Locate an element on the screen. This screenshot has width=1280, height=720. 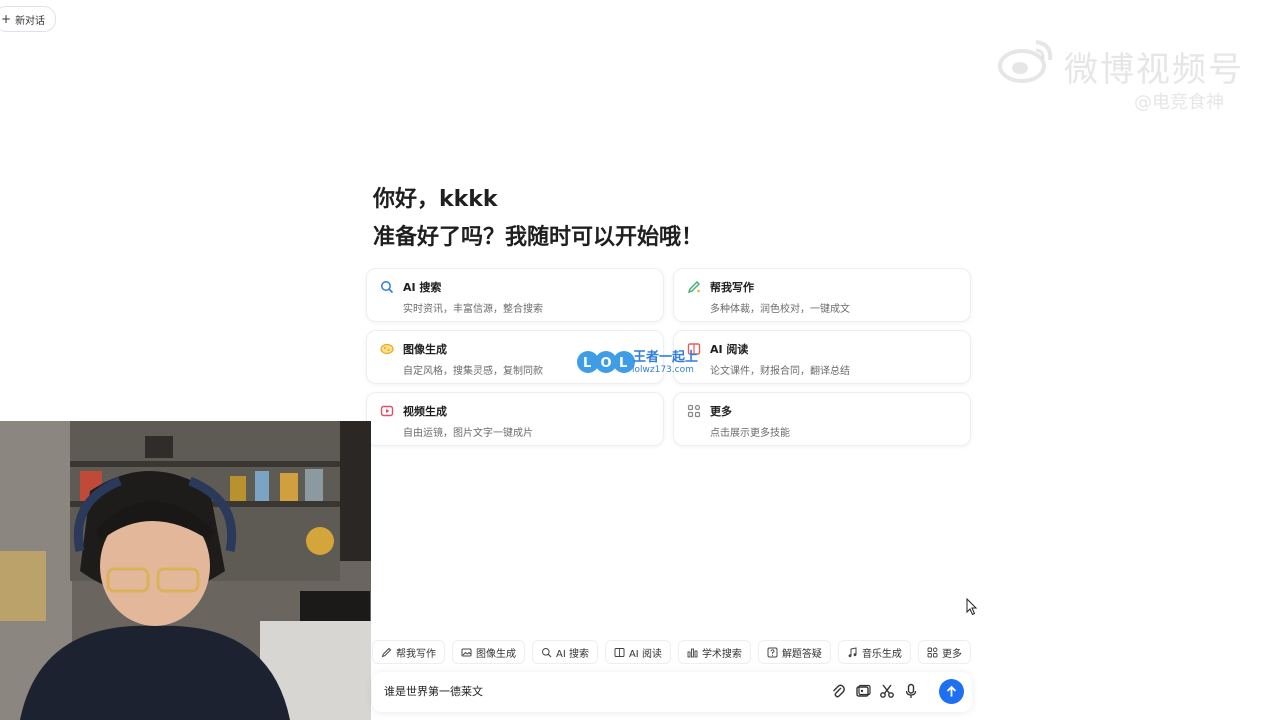
card-desc: 自由运镜，图片文字一键成片 is located at coordinates (468, 433).